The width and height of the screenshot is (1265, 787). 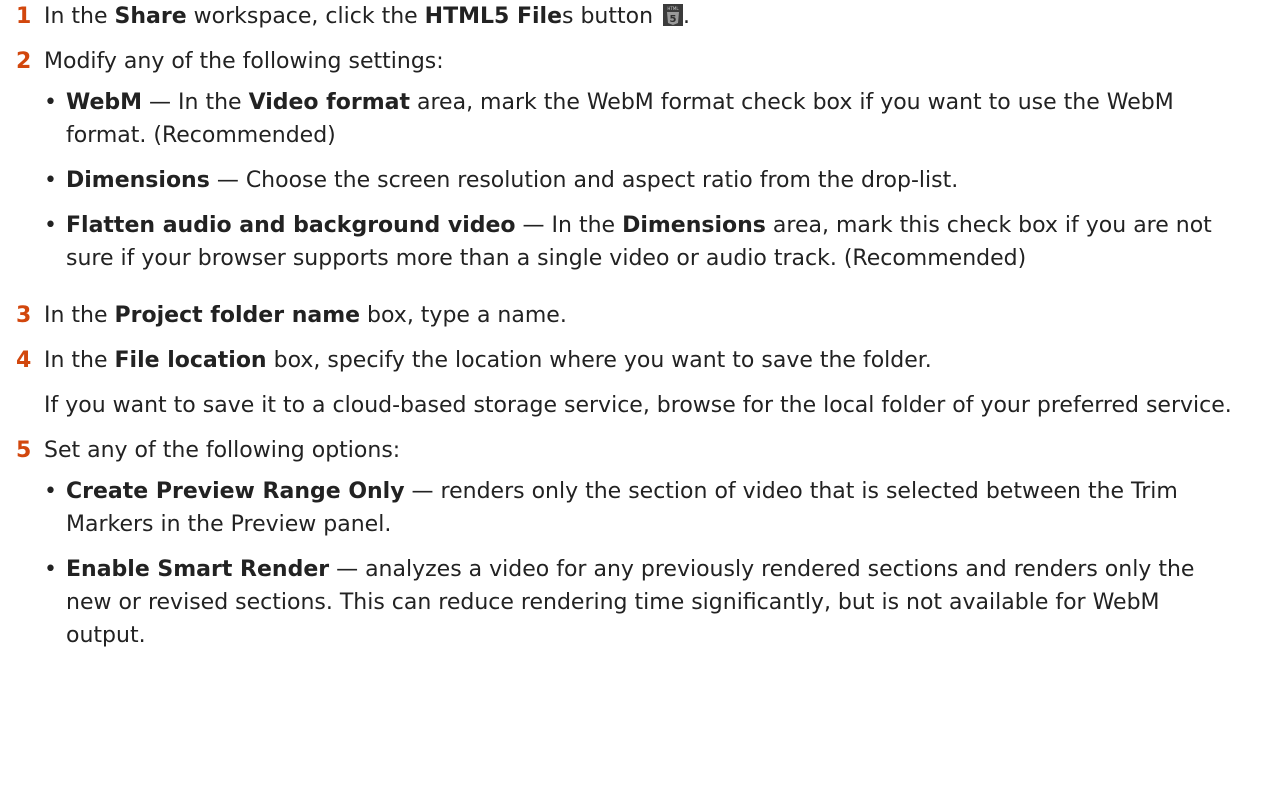 I want to click on step-text: Modify any of the following settings:, so click(x=244, y=61).